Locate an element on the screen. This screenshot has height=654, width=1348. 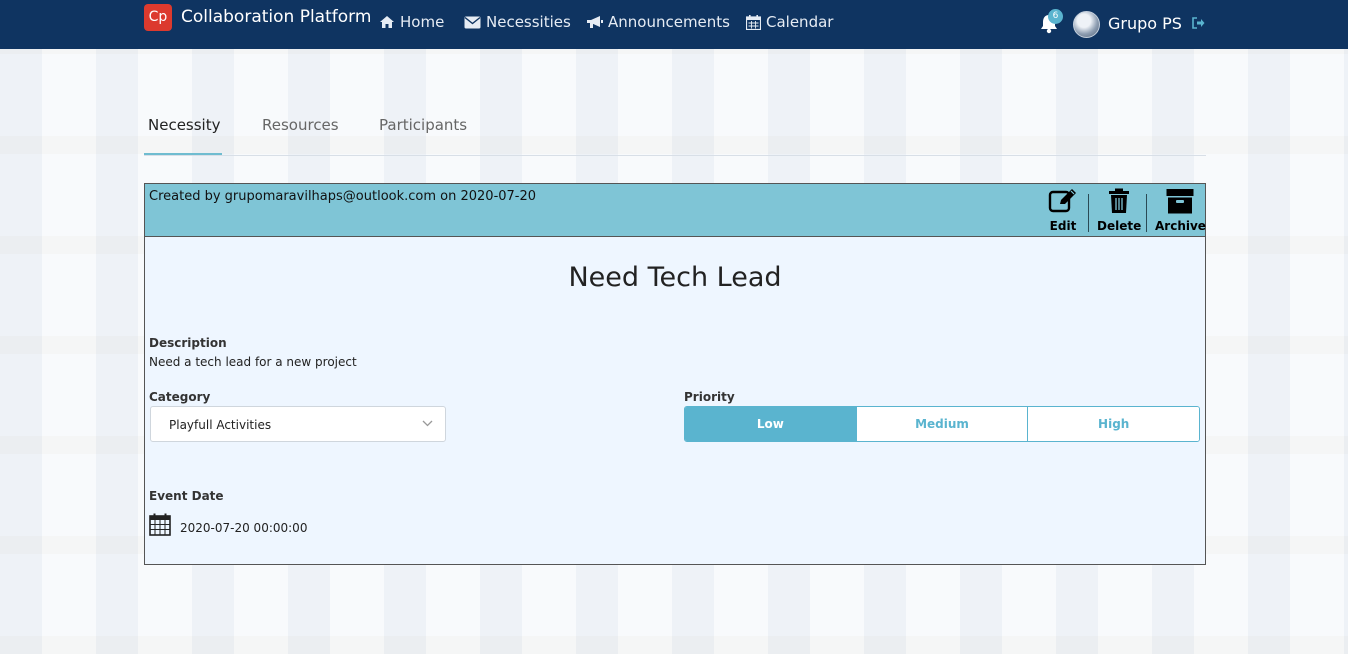
active-tab-indicator is located at coordinates (183, 154).